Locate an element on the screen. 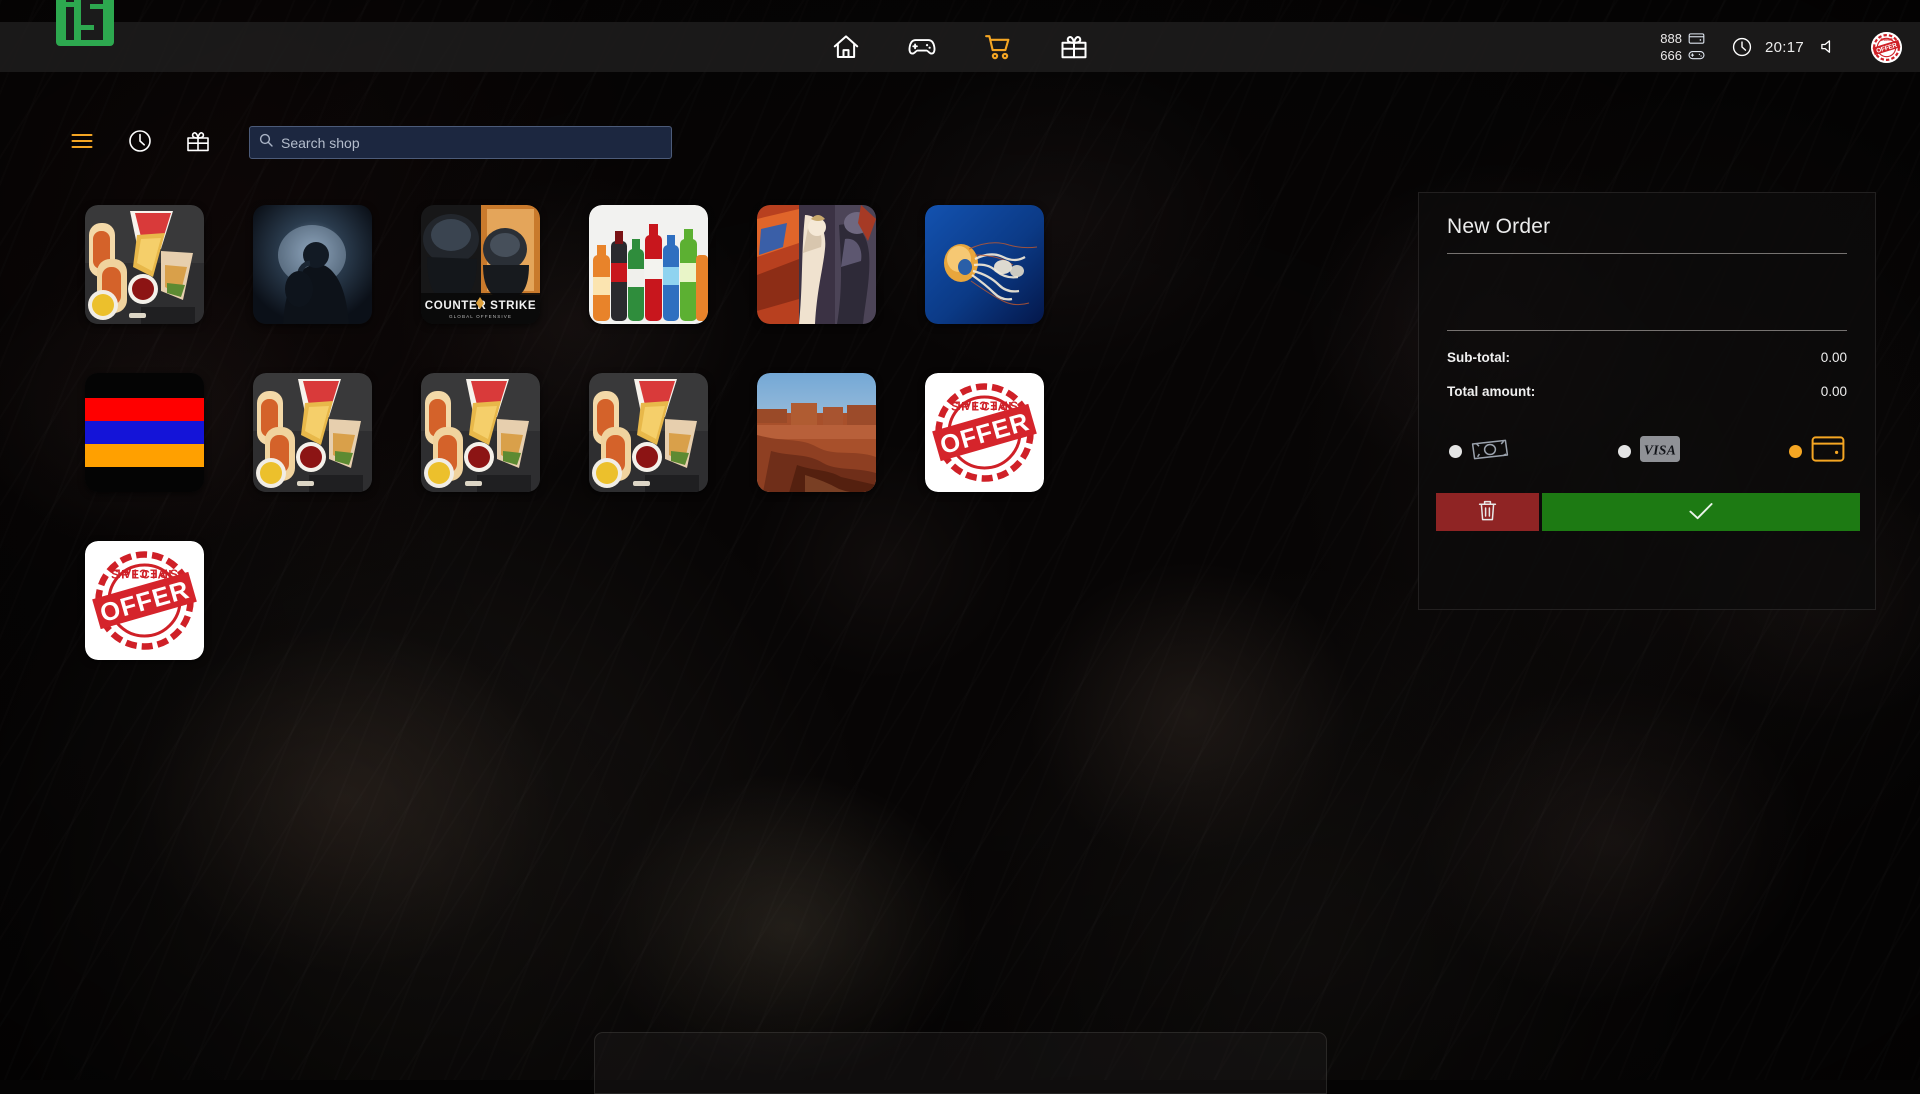  stat-balance: 888 is located at coordinates (1682, 38).